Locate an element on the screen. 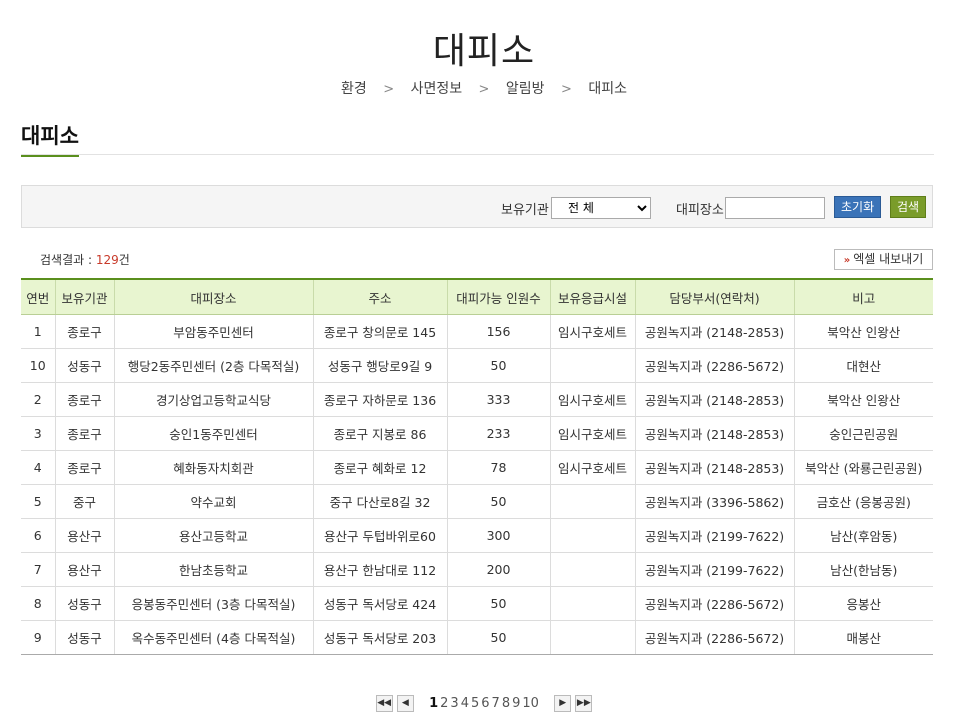 This screenshot has width=968, height=727. table-cell: 남산(후암동) is located at coordinates (863, 535).